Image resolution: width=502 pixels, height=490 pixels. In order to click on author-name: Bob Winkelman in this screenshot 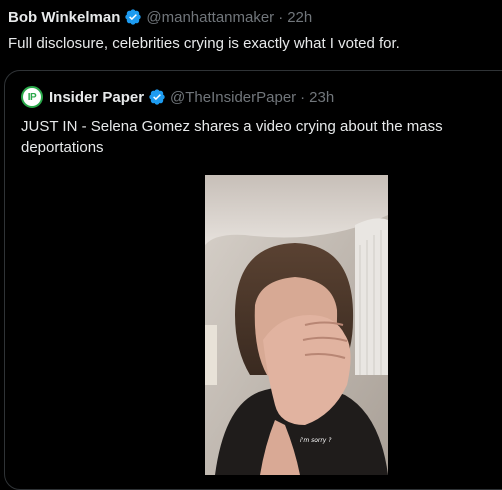, I will do `click(64, 17)`.